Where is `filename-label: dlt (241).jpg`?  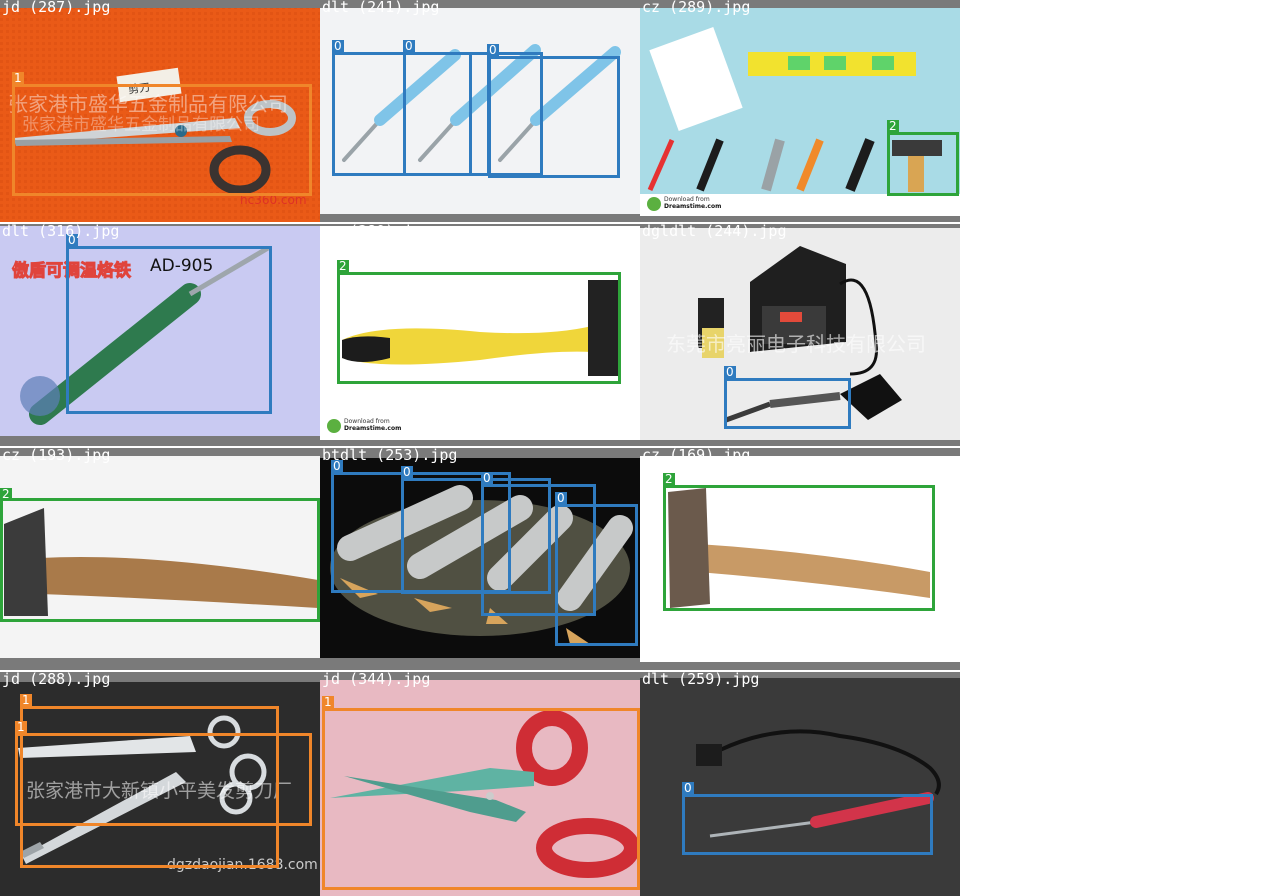 filename-label: dlt (241).jpg is located at coordinates (381, 8).